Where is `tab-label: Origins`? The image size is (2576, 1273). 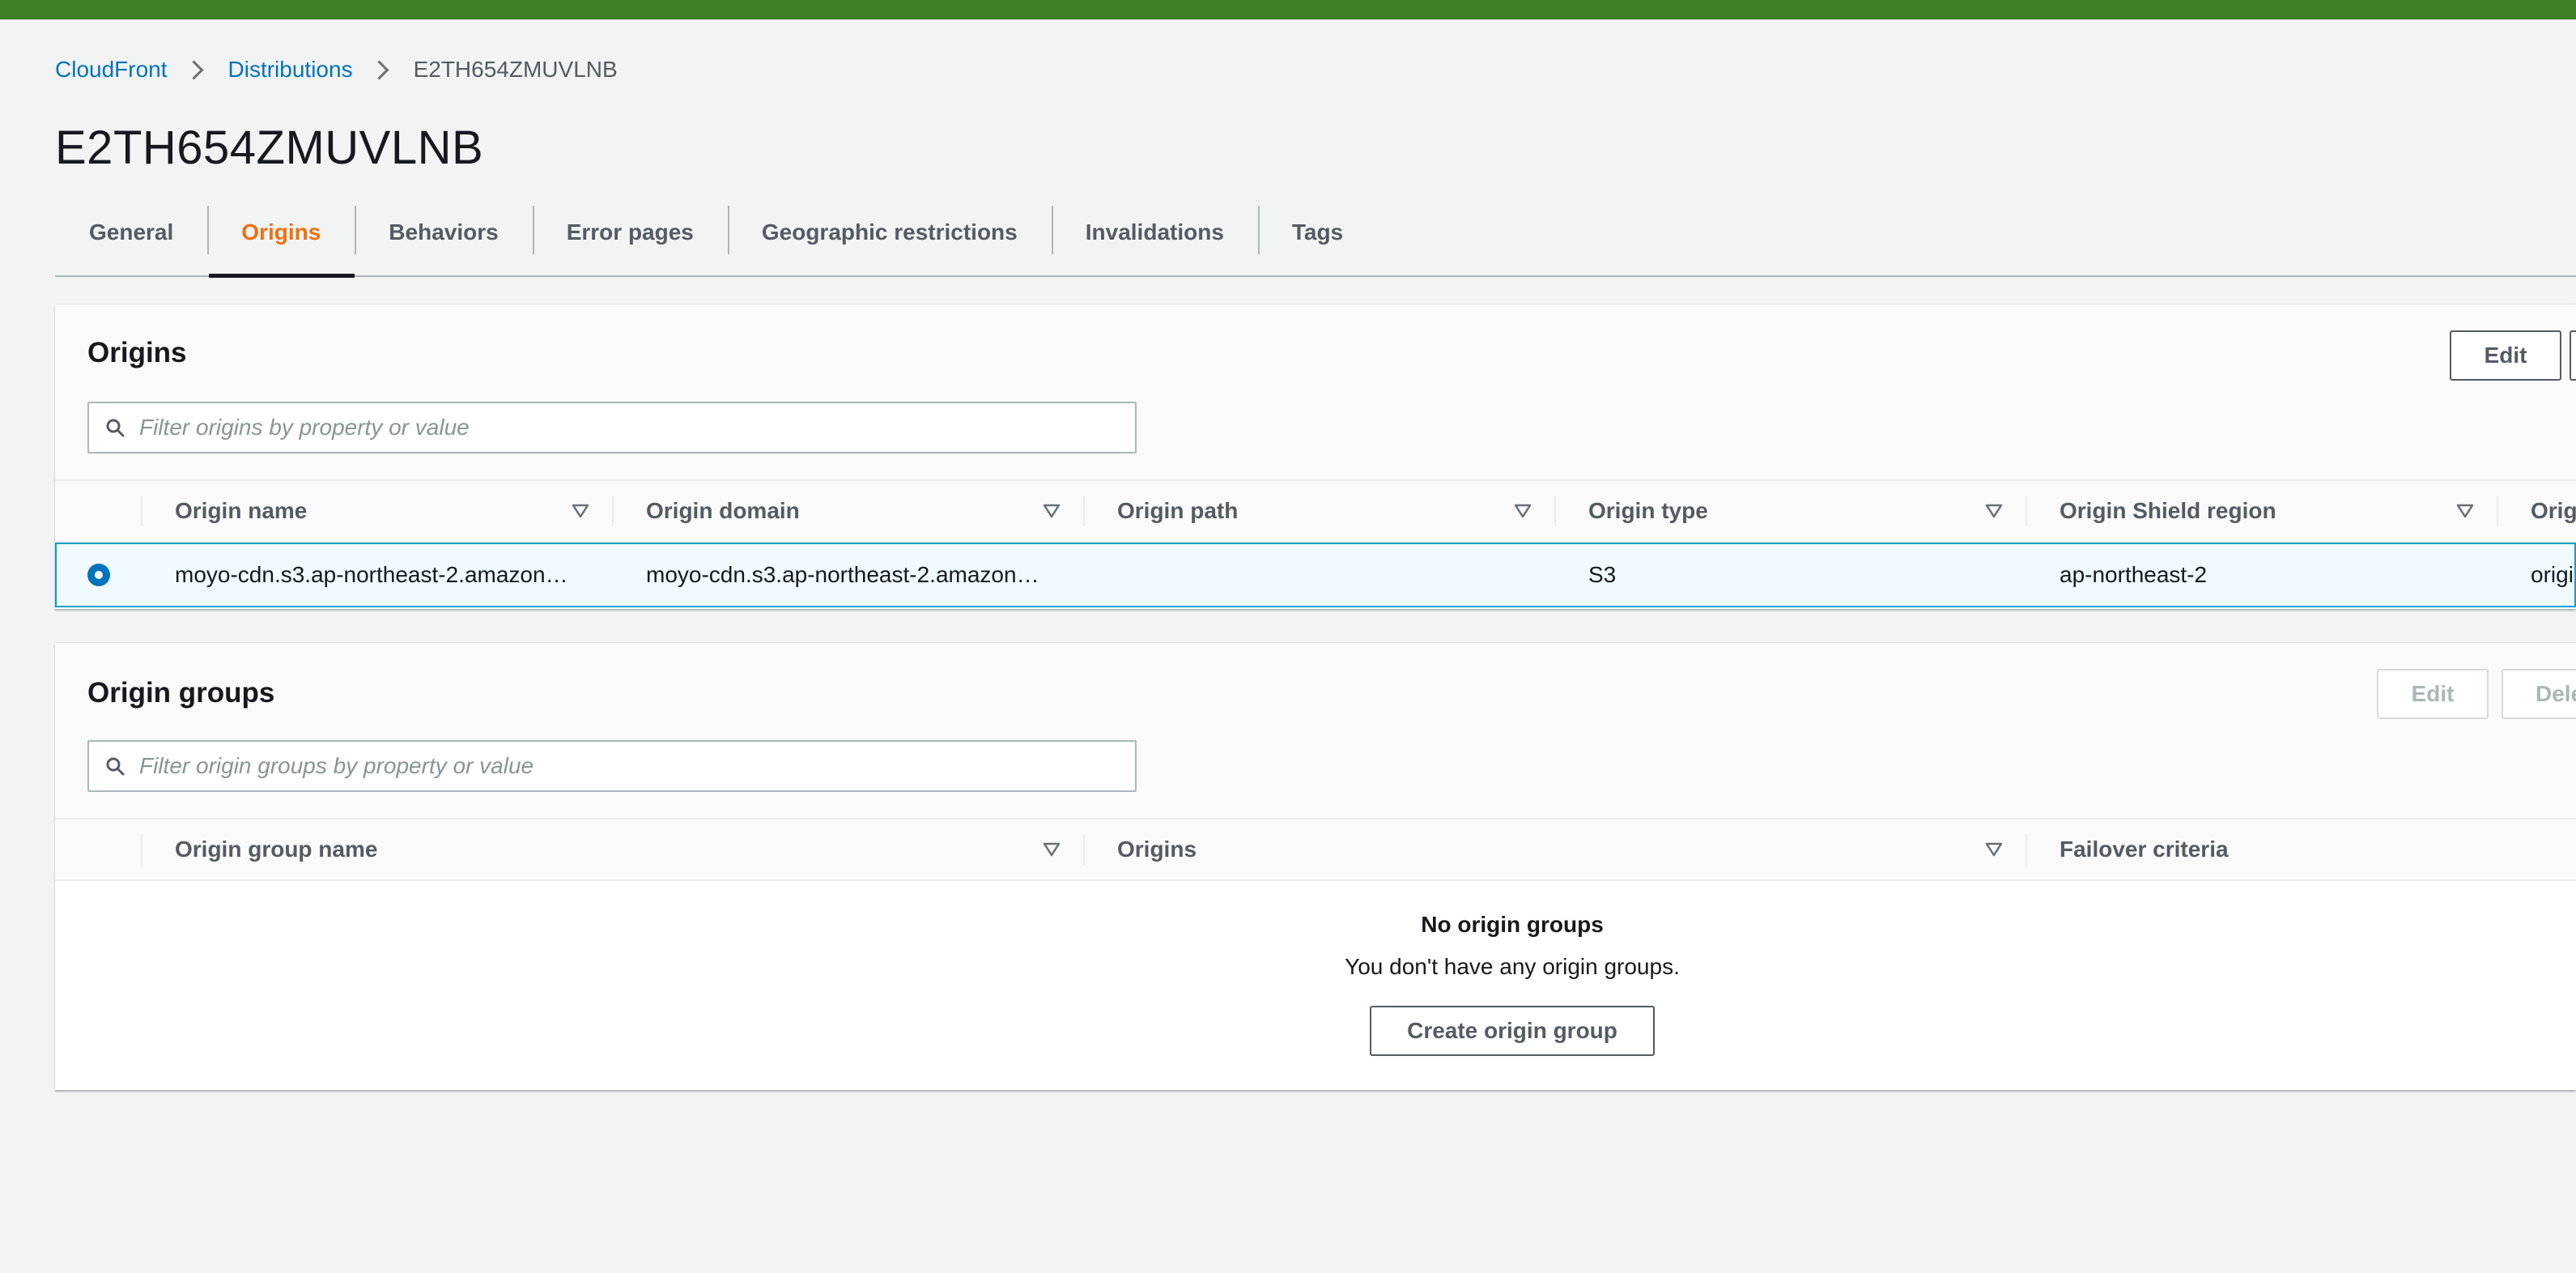
tab-label: Origins is located at coordinates (281, 232).